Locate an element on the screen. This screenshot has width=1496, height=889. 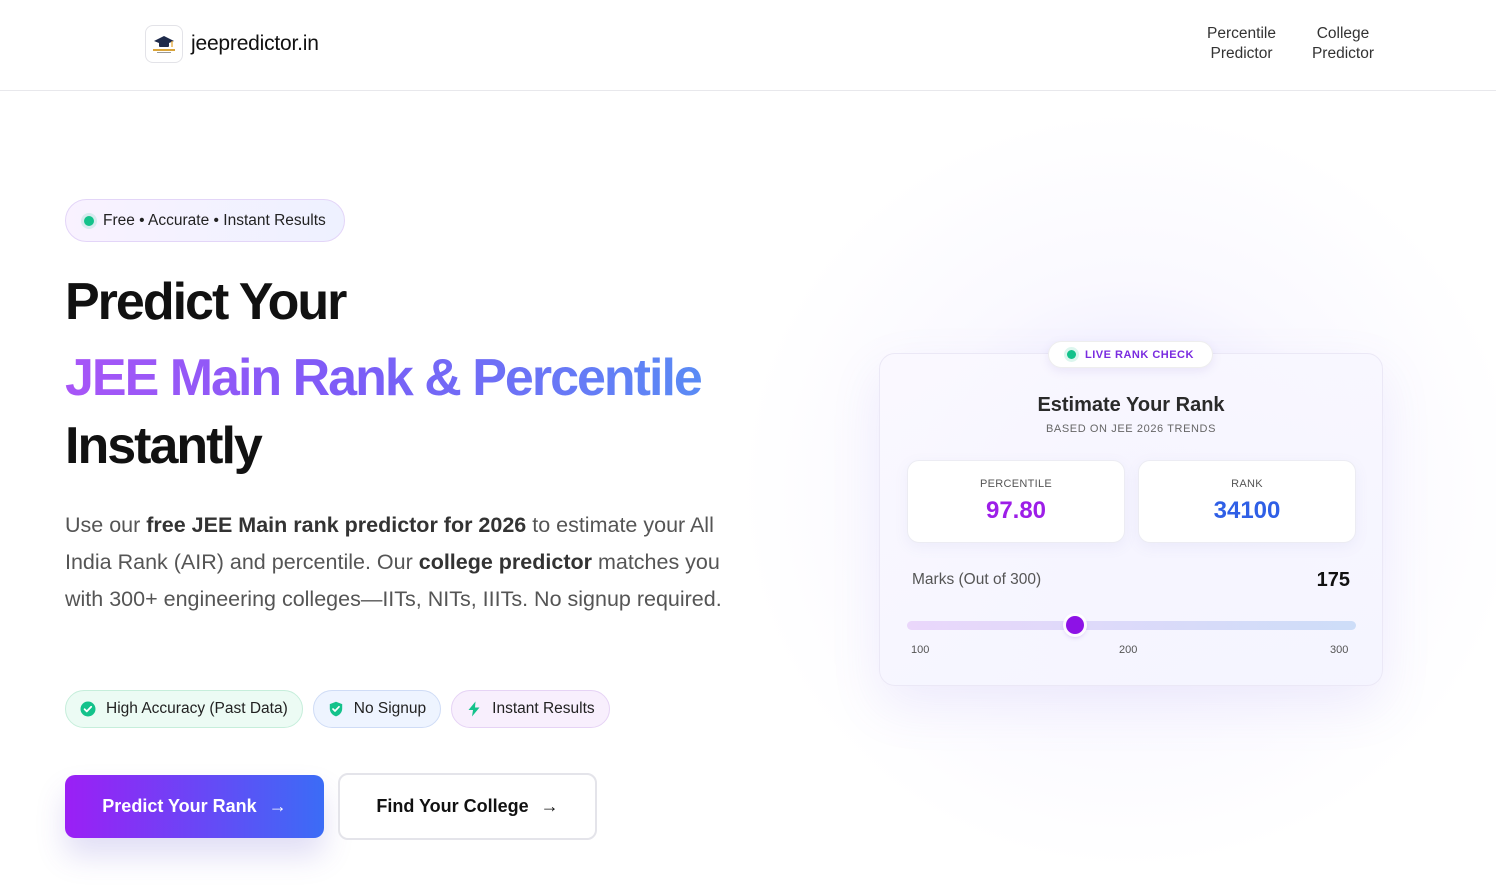
chip-no-signup: No Signup is located at coordinates (377, 709).